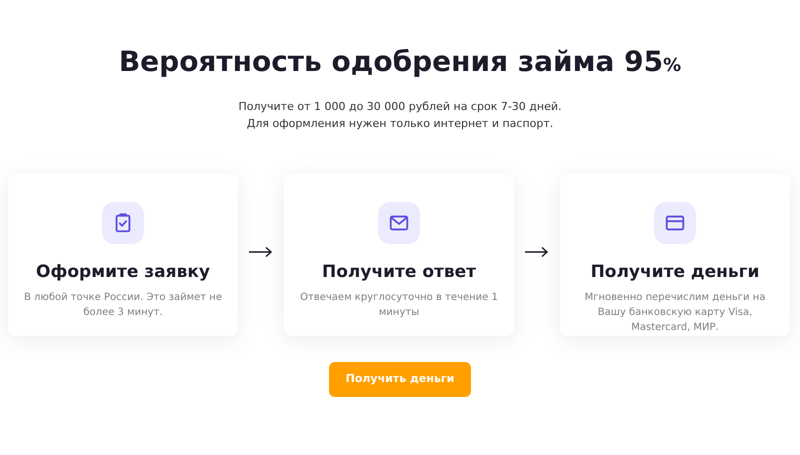 This screenshot has height=455, width=800. I want to click on step-description: Отвечаем круглосуточно в течение 1 минуты, so click(399, 305).